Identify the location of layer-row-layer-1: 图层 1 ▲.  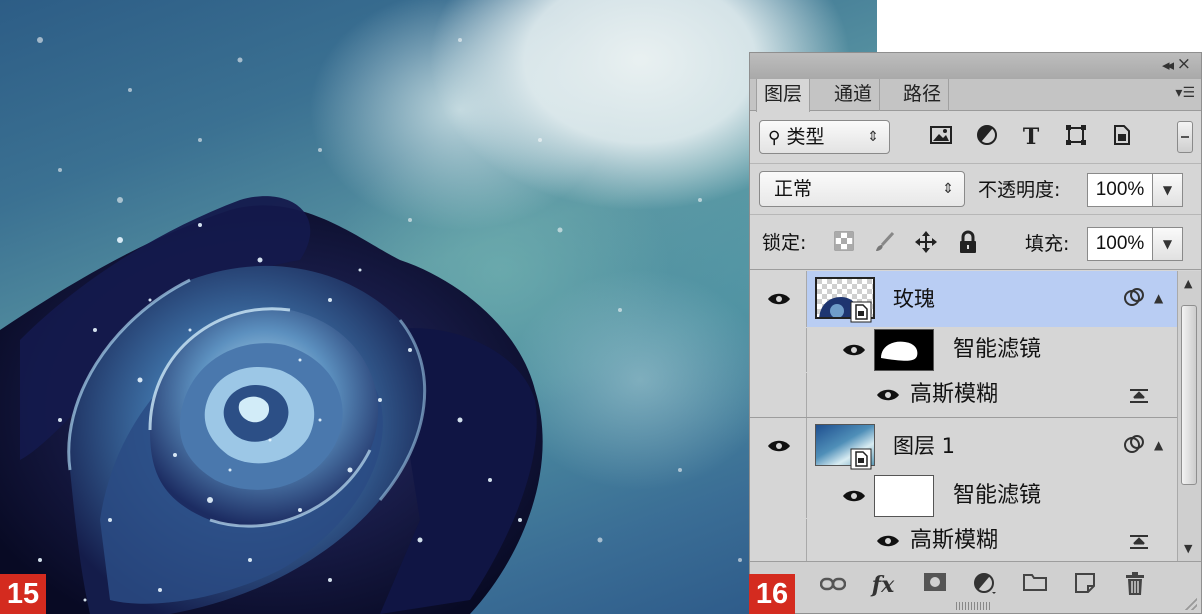
(963, 446).